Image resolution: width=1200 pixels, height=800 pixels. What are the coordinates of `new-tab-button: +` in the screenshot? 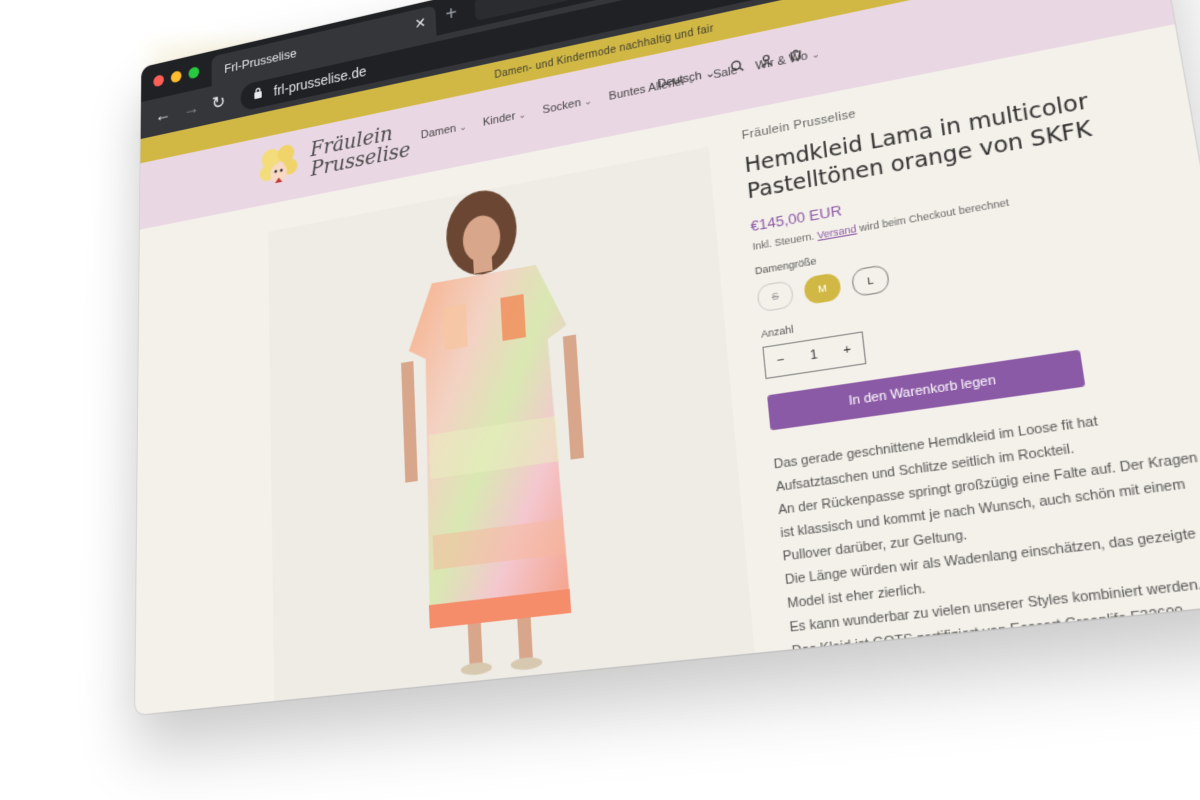 It's located at (451, 14).